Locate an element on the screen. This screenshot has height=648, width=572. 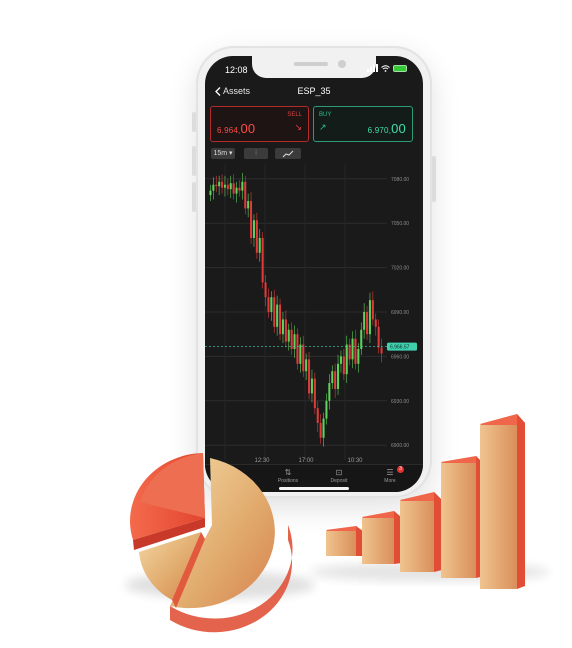
bar-chart-3d is located at coordinates (425, 501).